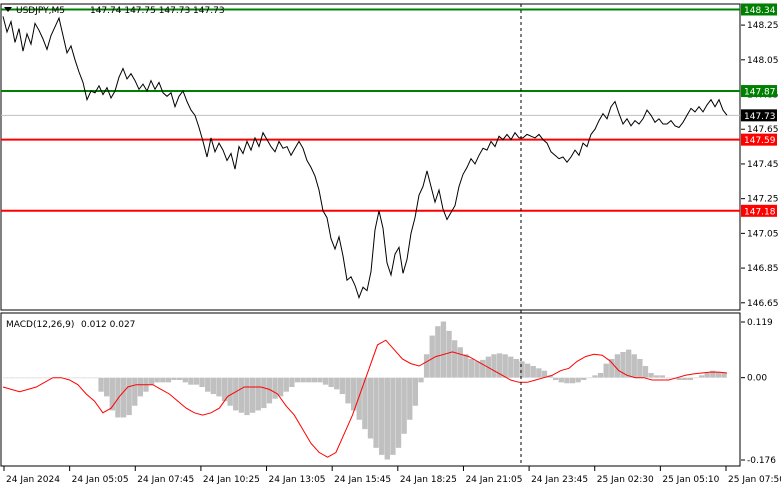  Describe the element at coordinates (428, 480) in the screenshot. I see `time-tick-label: 24 Jan 18:25` at that location.